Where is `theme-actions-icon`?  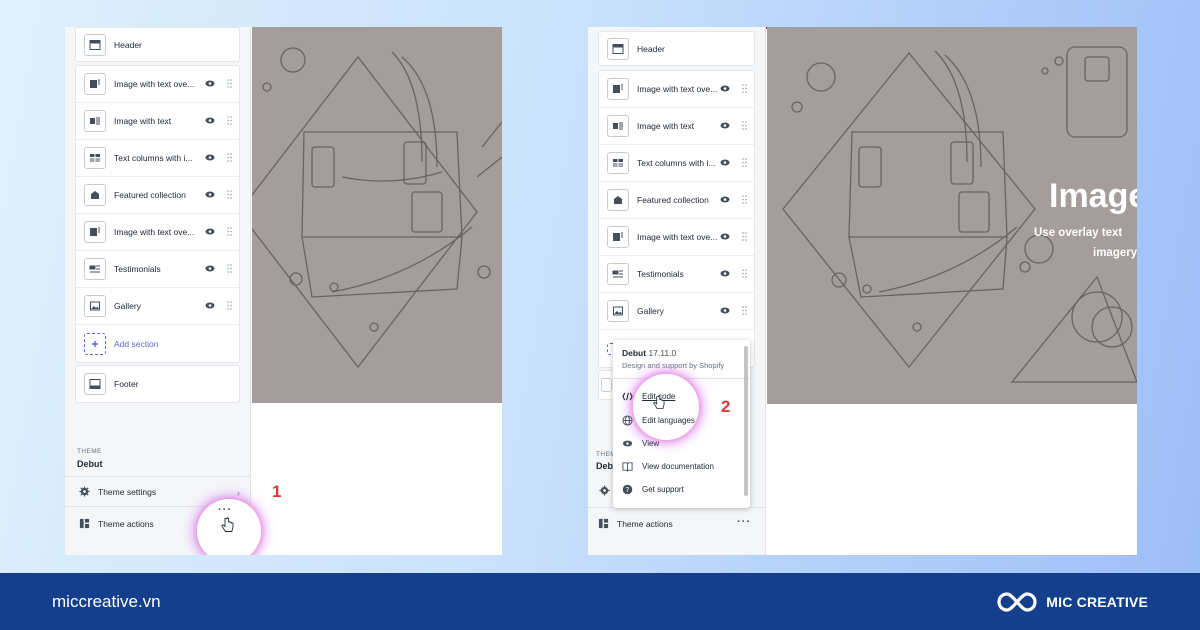 theme-actions-icon is located at coordinates (84, 523).